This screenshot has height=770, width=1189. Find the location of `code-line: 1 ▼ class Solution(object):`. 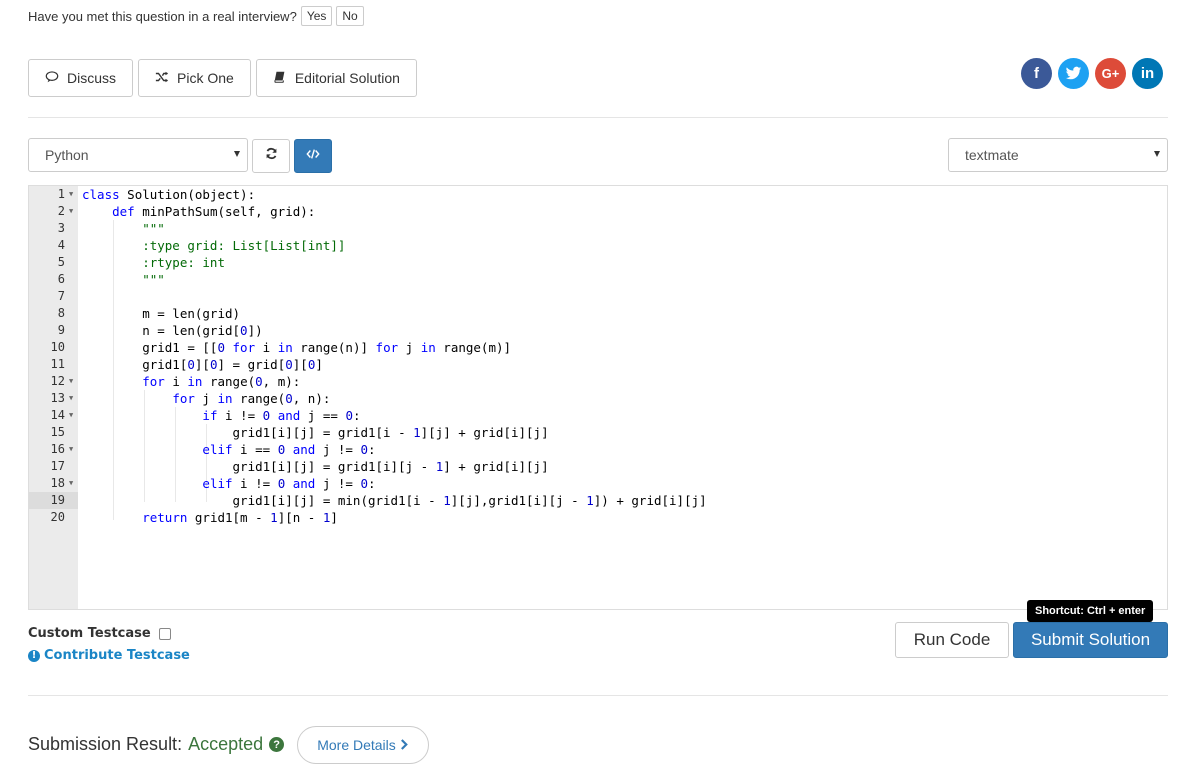

code-line: 1 ▼ class Solution(object): is located at coordinates (156, 194).